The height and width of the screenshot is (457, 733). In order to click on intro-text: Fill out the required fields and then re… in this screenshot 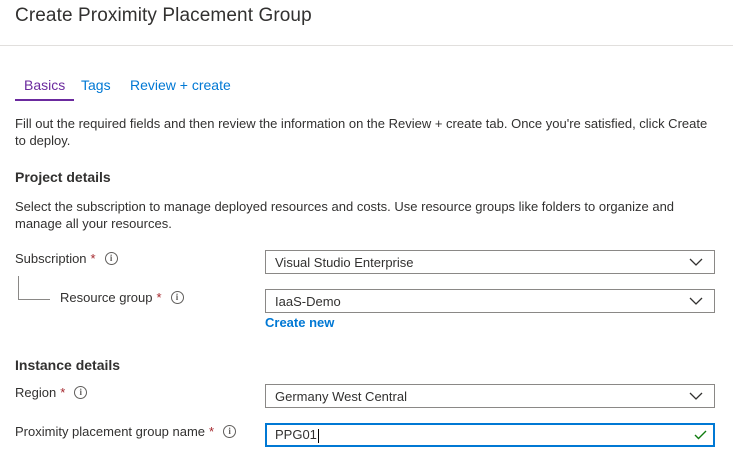, I will do `click(361, 132)`.